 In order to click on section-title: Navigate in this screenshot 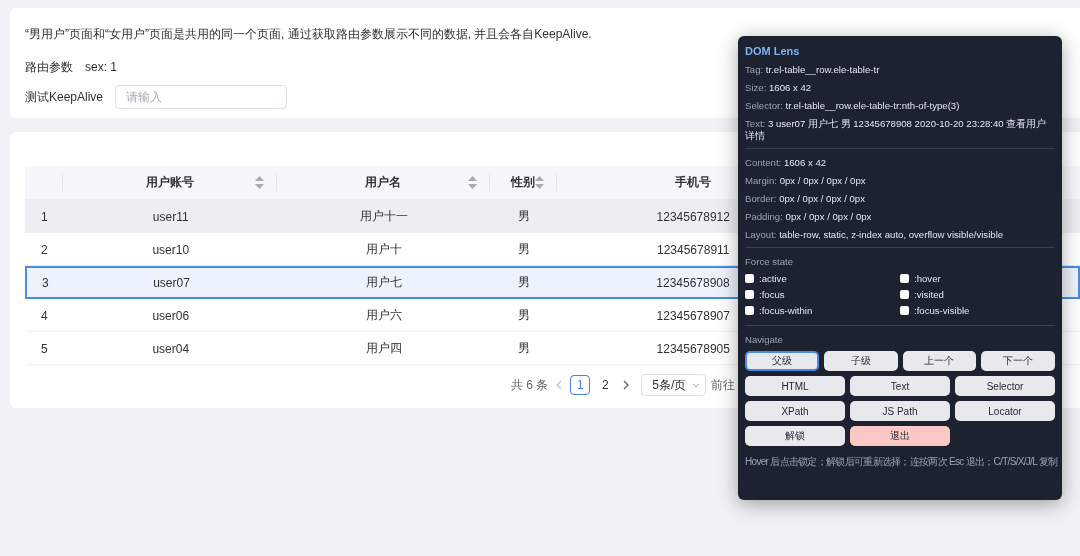, I will do `click(764, 339)`.